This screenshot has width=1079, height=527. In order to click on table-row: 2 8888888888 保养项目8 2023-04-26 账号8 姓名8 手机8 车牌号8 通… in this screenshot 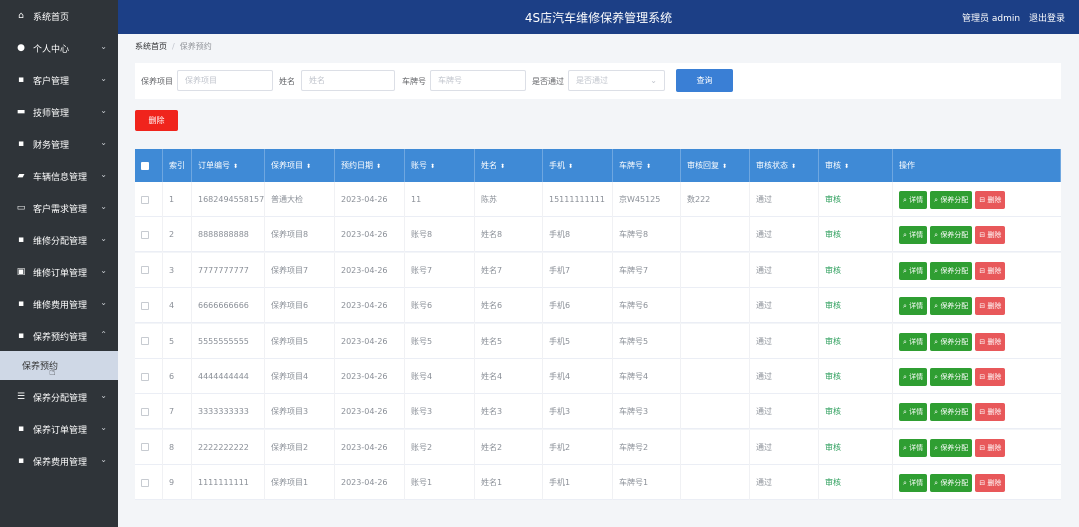, I will do `click(598, 235)`.